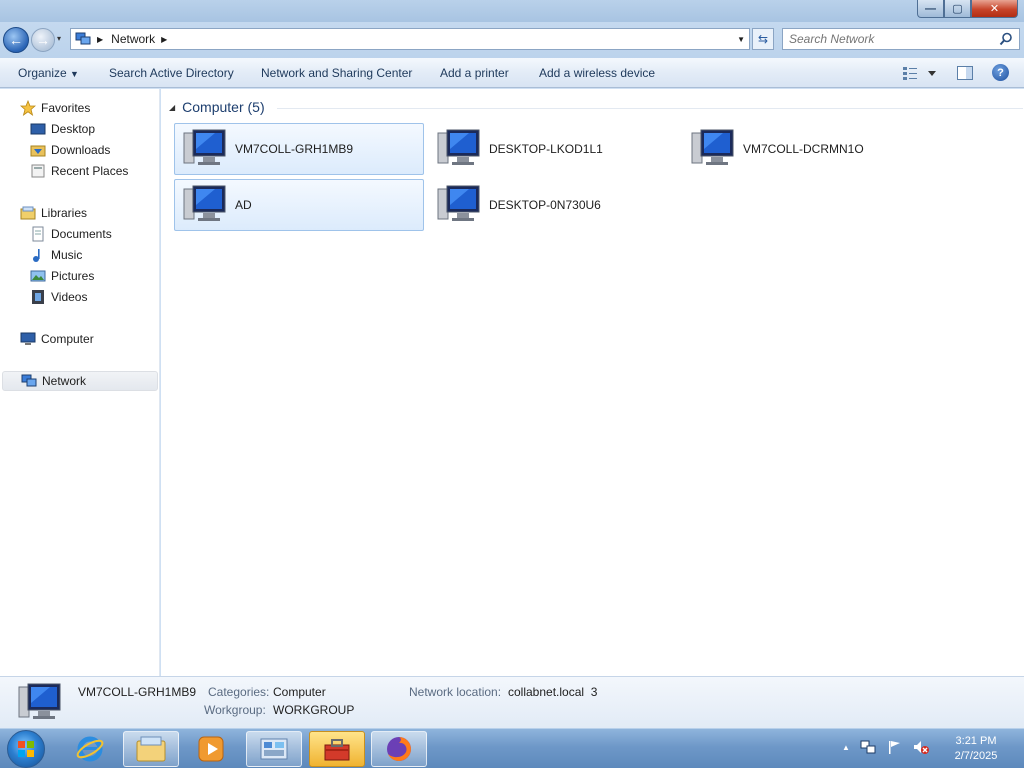 Image resolution: width=1024 pixels, height=768 pixels. Describe the element at coordinates (894, 39) in the screenshot. I see `search-input` at that location.